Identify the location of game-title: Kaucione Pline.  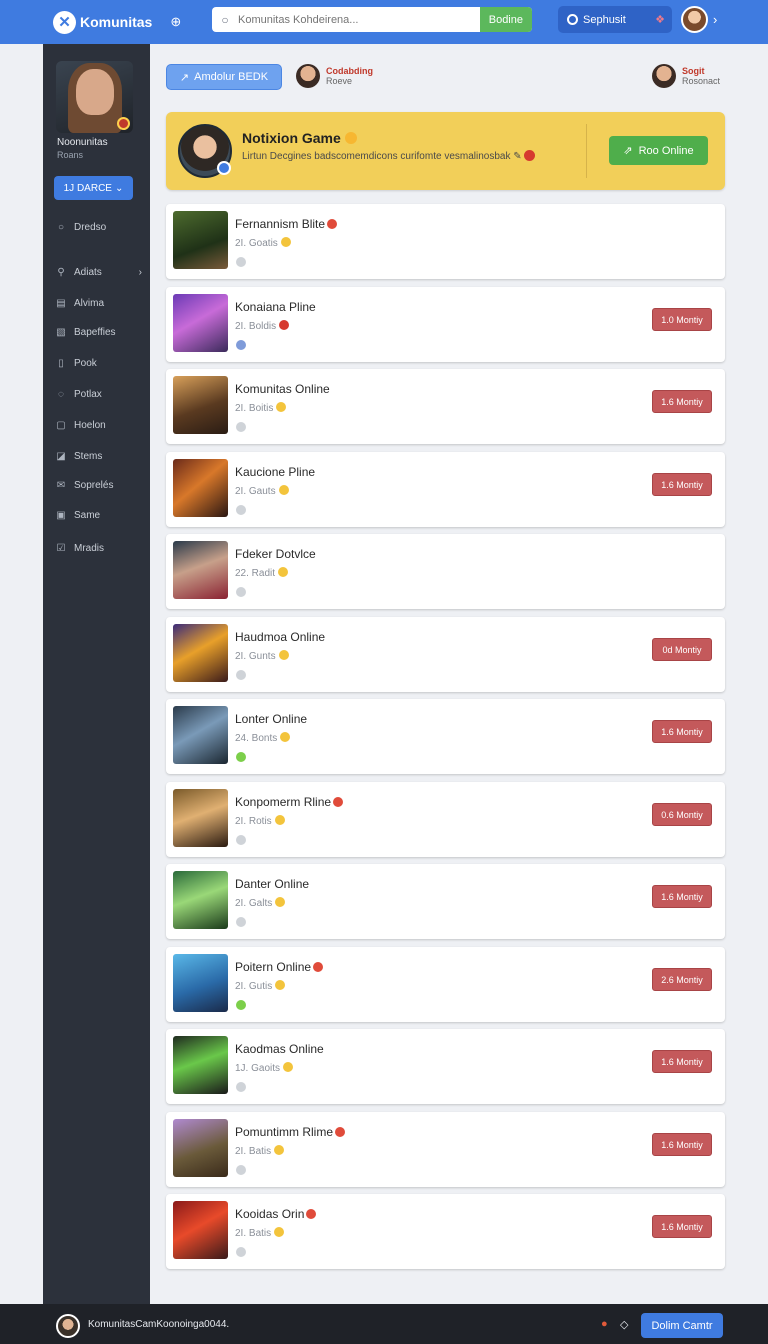
(275, 472).